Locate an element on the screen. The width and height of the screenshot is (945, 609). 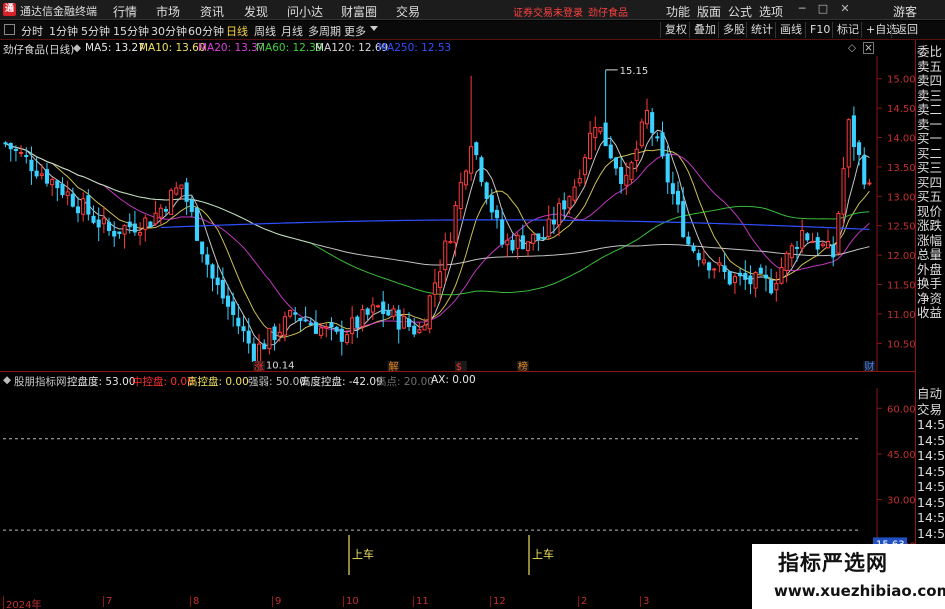
tab-30min: 30分钟 is located at coordinates (169, 31).